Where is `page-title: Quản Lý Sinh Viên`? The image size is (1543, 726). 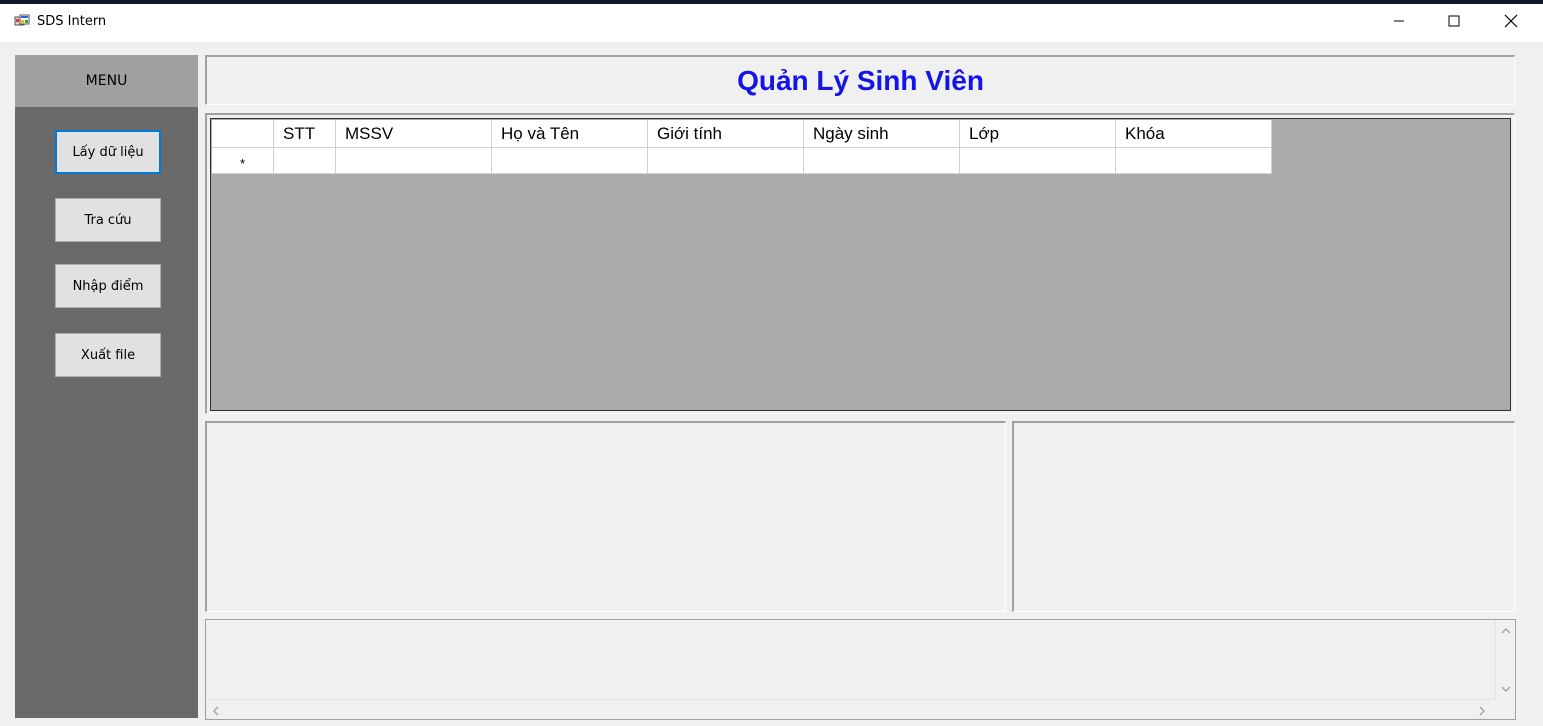 page-title: Quản Lý Sinh Viên is located at coordinates (860, 80).